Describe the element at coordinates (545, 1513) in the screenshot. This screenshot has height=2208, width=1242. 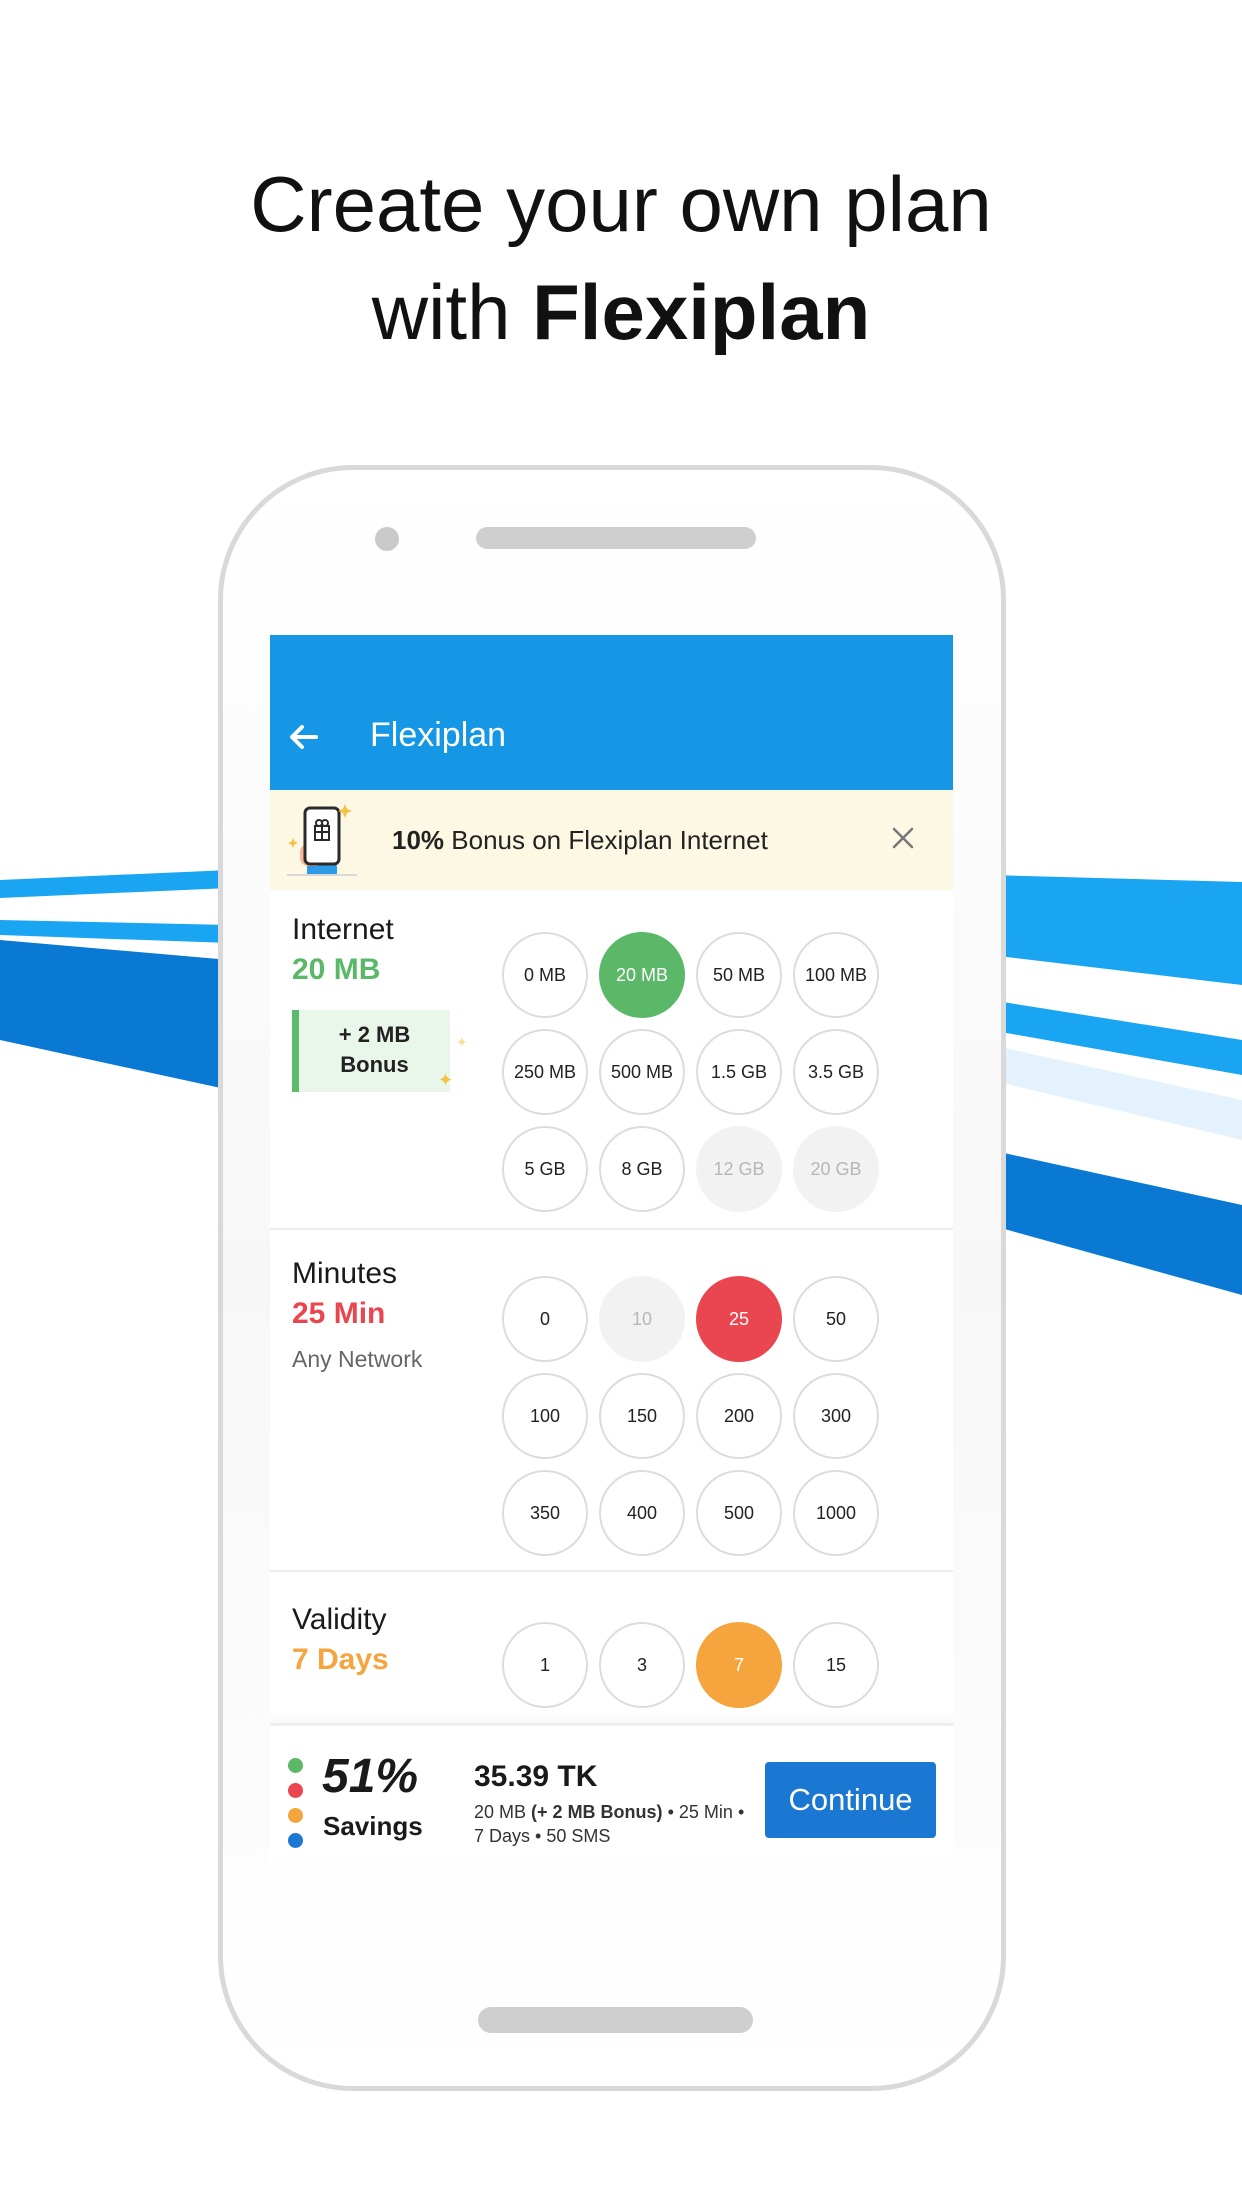
I see `minutes-option: 350` at that location.